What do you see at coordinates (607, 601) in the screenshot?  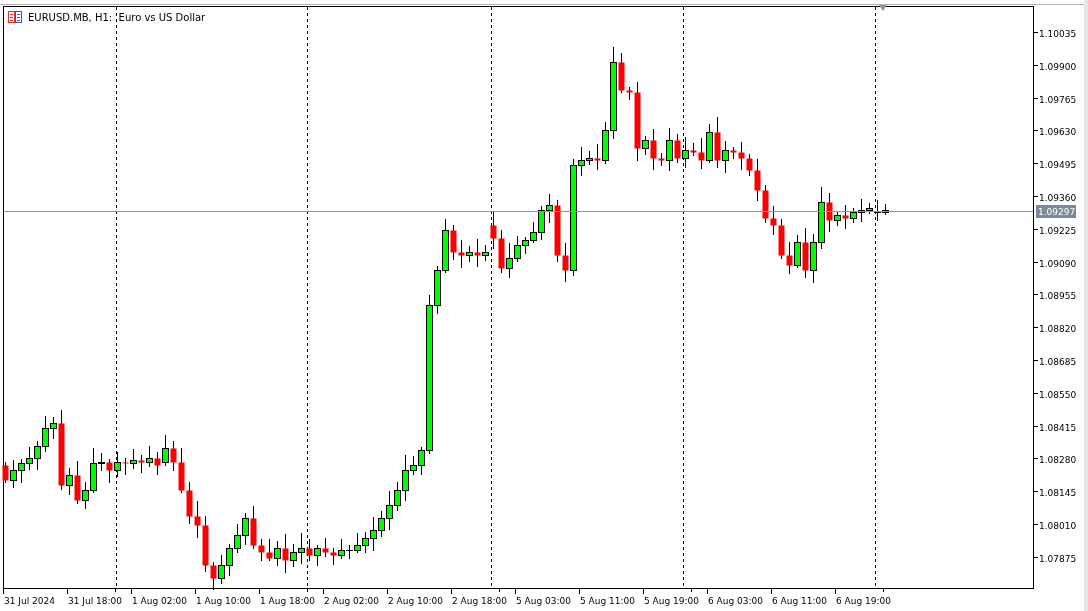 I see `time-label: 5 Aug 11:00` at bounding box center [607, 601].